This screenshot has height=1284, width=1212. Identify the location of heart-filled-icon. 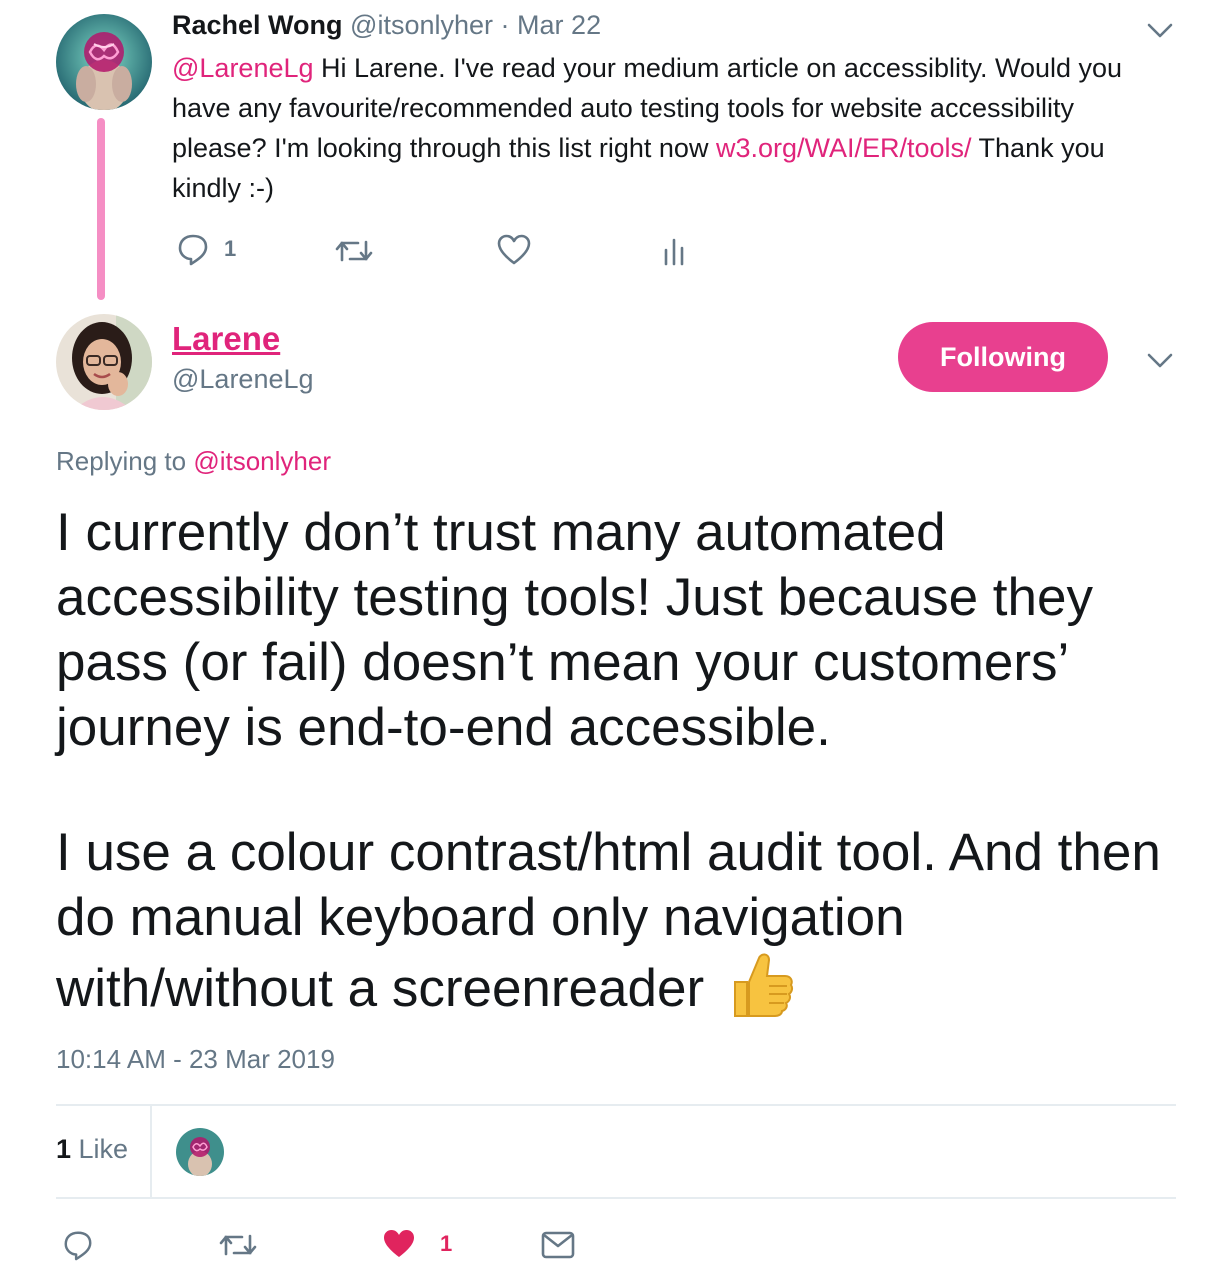
(399, 1243).